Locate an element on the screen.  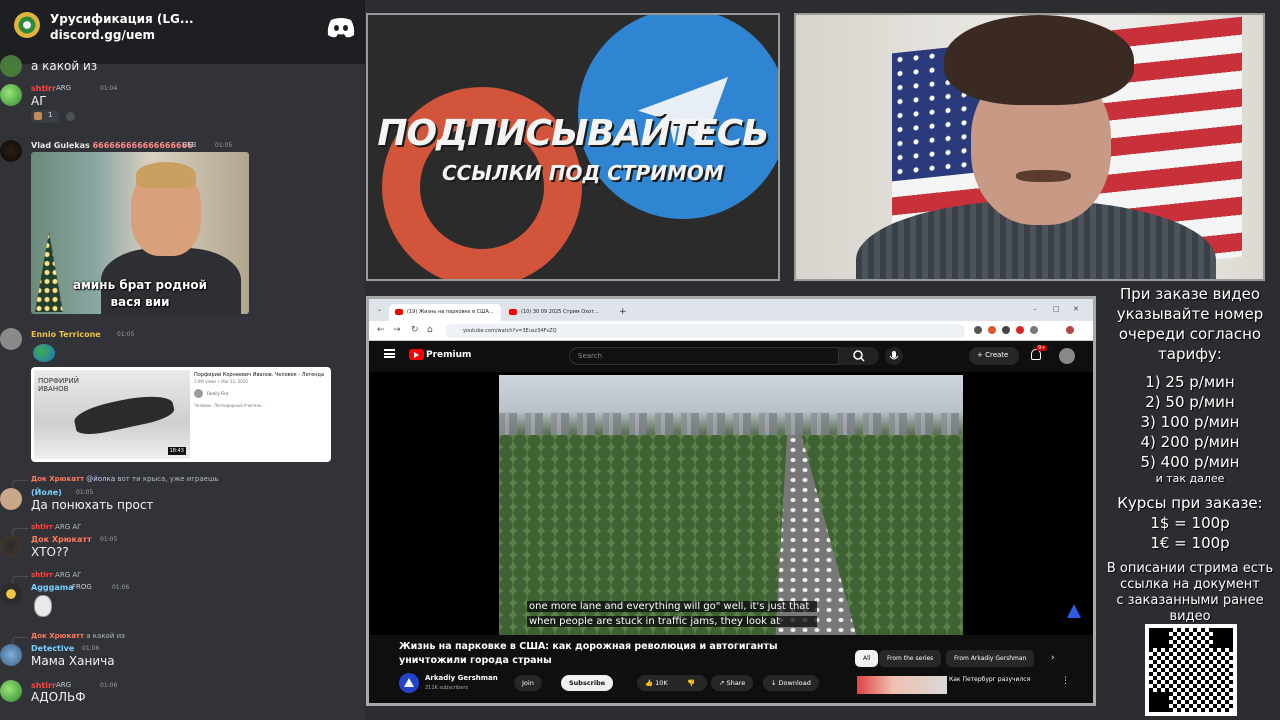
home-icon: ⌂ is located at coordinates (430, 330).